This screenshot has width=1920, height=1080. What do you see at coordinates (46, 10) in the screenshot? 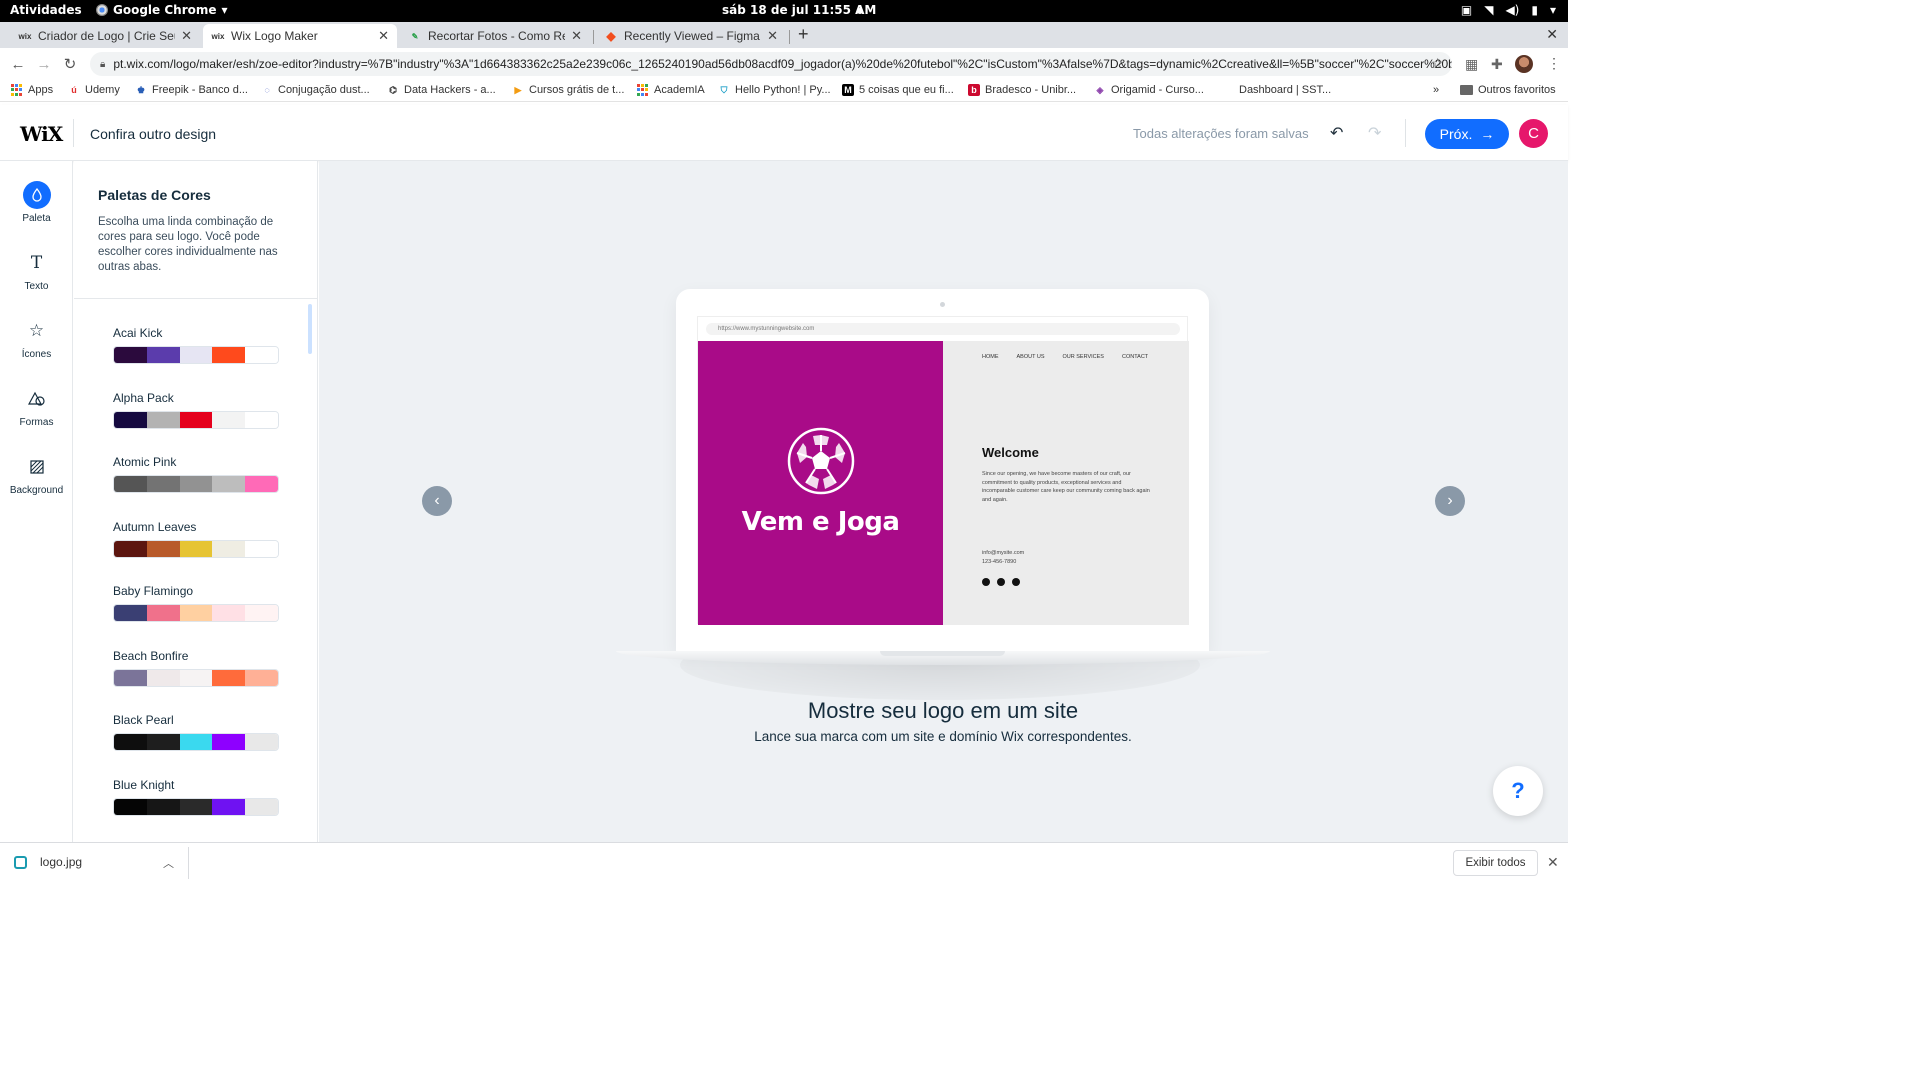
I see `activities-button: Atividades` at bounding box center [46, 10].